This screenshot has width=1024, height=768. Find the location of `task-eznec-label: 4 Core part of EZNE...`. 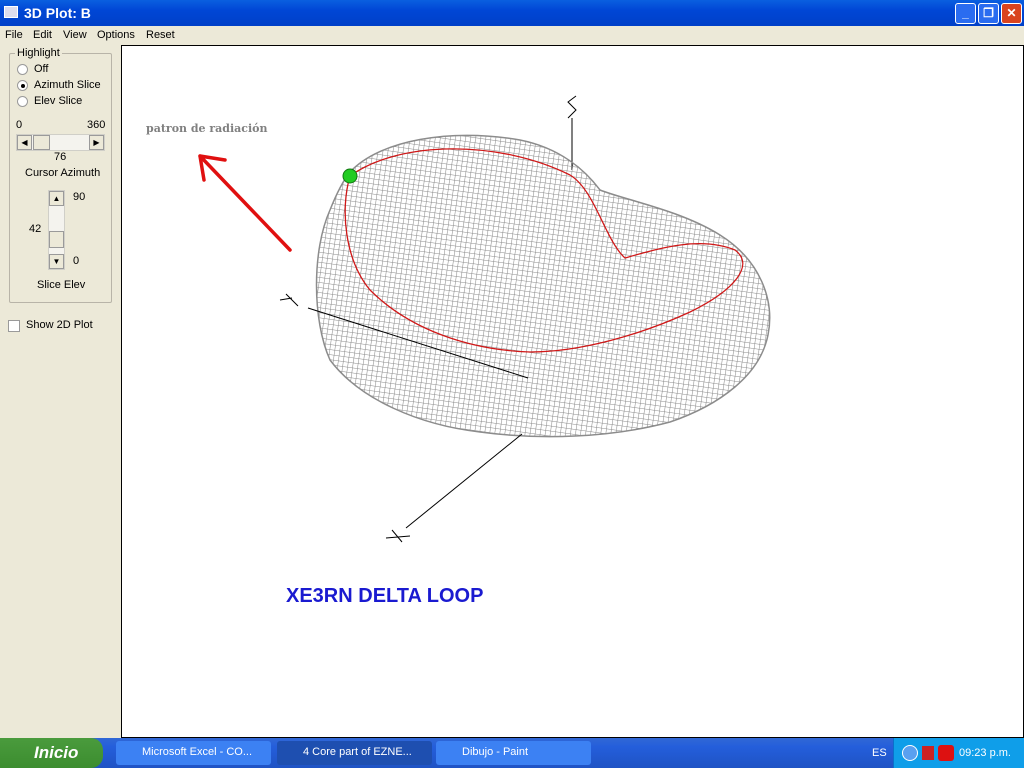

task-eznec-label: 4 Core part of EZNE... is located at coordinates (357, 752).